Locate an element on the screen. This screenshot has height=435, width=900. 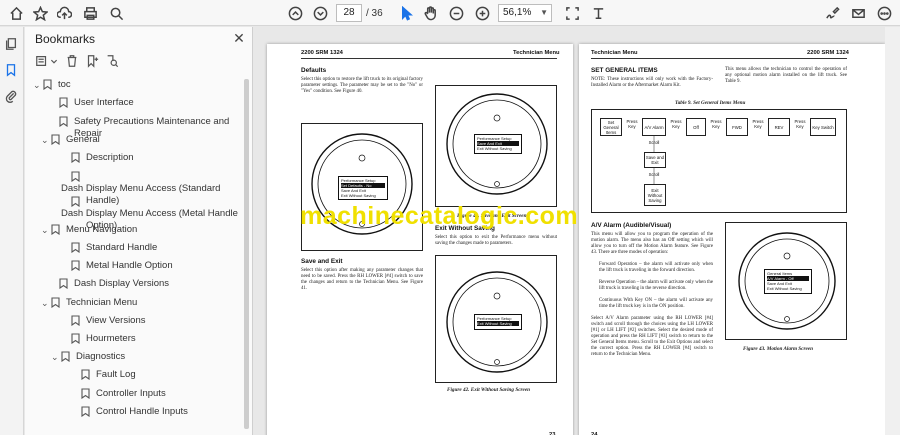
text-highlight-icon is located at coordinates (598, 13).